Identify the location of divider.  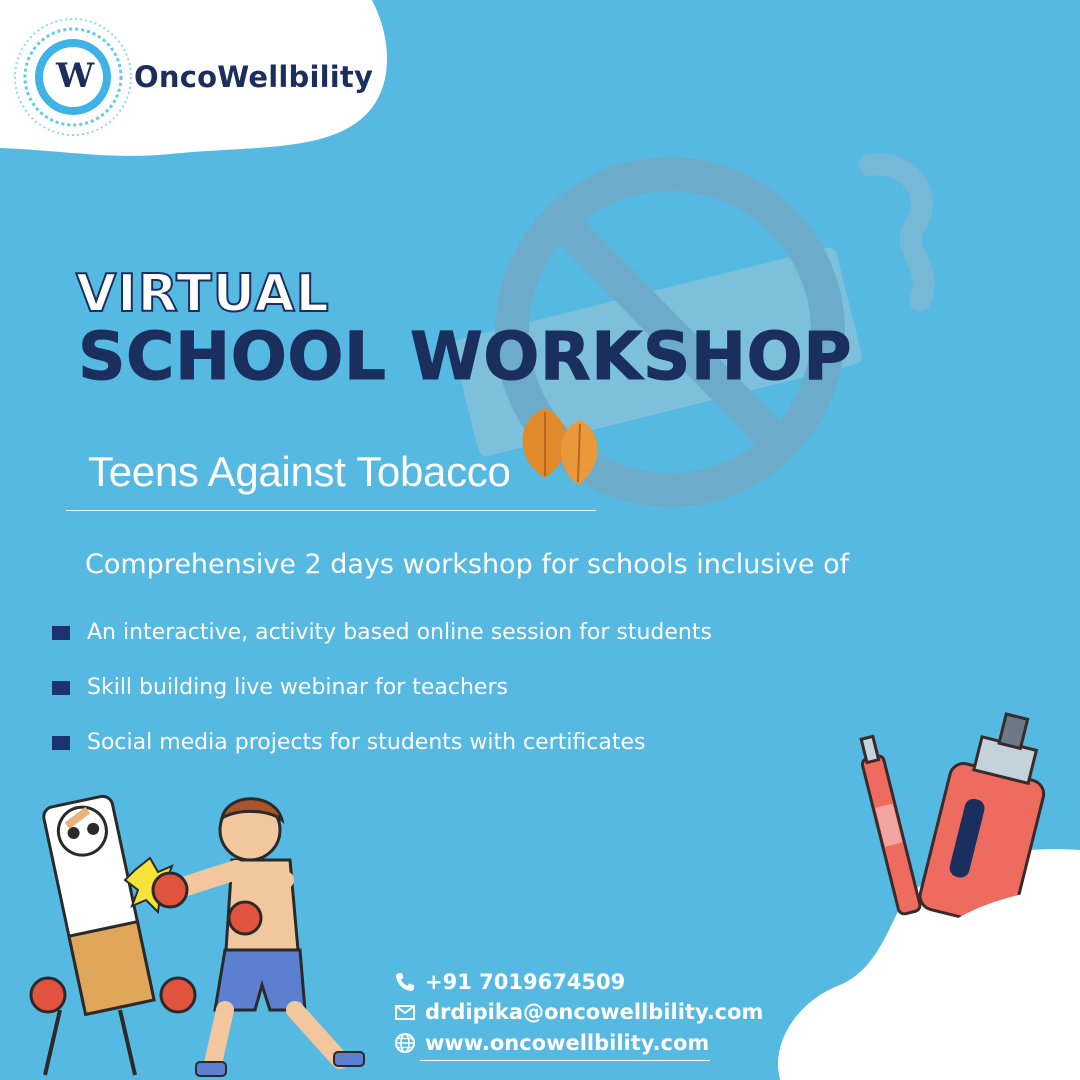
(331, 510).